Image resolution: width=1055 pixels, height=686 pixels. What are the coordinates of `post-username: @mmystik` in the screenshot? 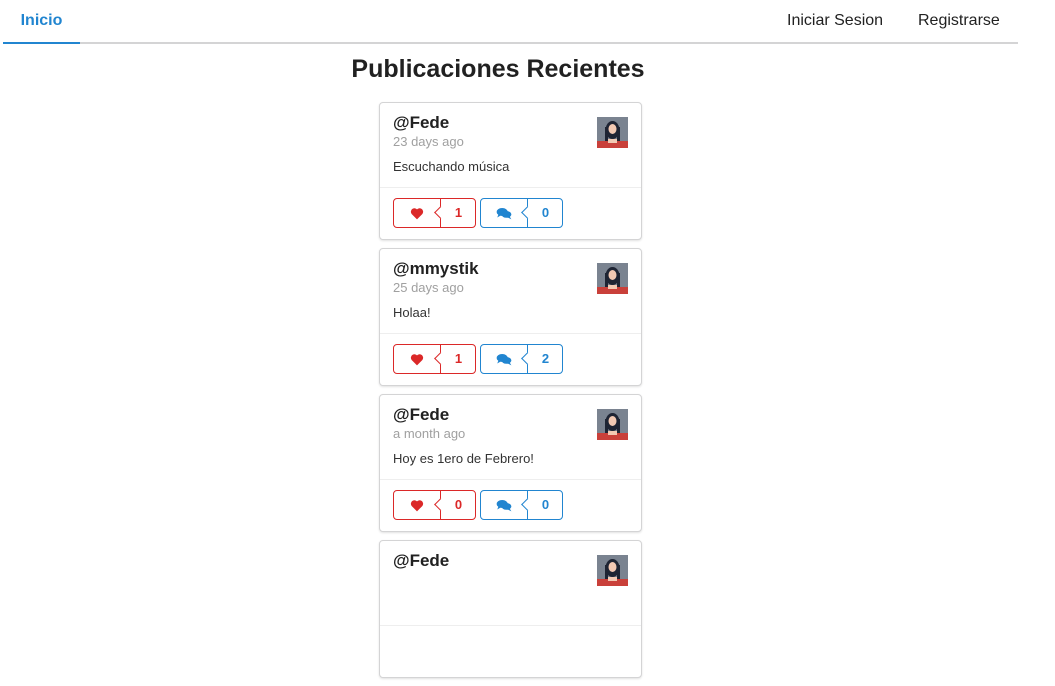 It's located at (436, 269).